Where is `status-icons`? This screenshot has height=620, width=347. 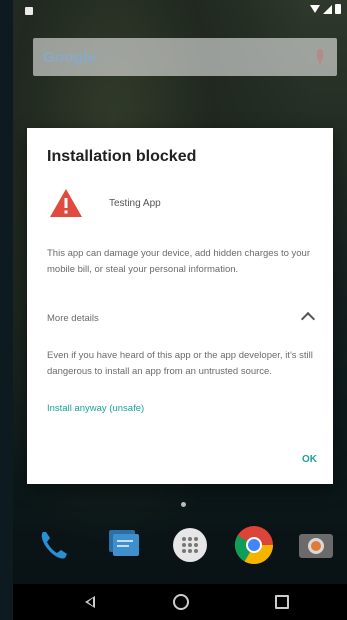 status-icons is located at coordinates (325, 9).